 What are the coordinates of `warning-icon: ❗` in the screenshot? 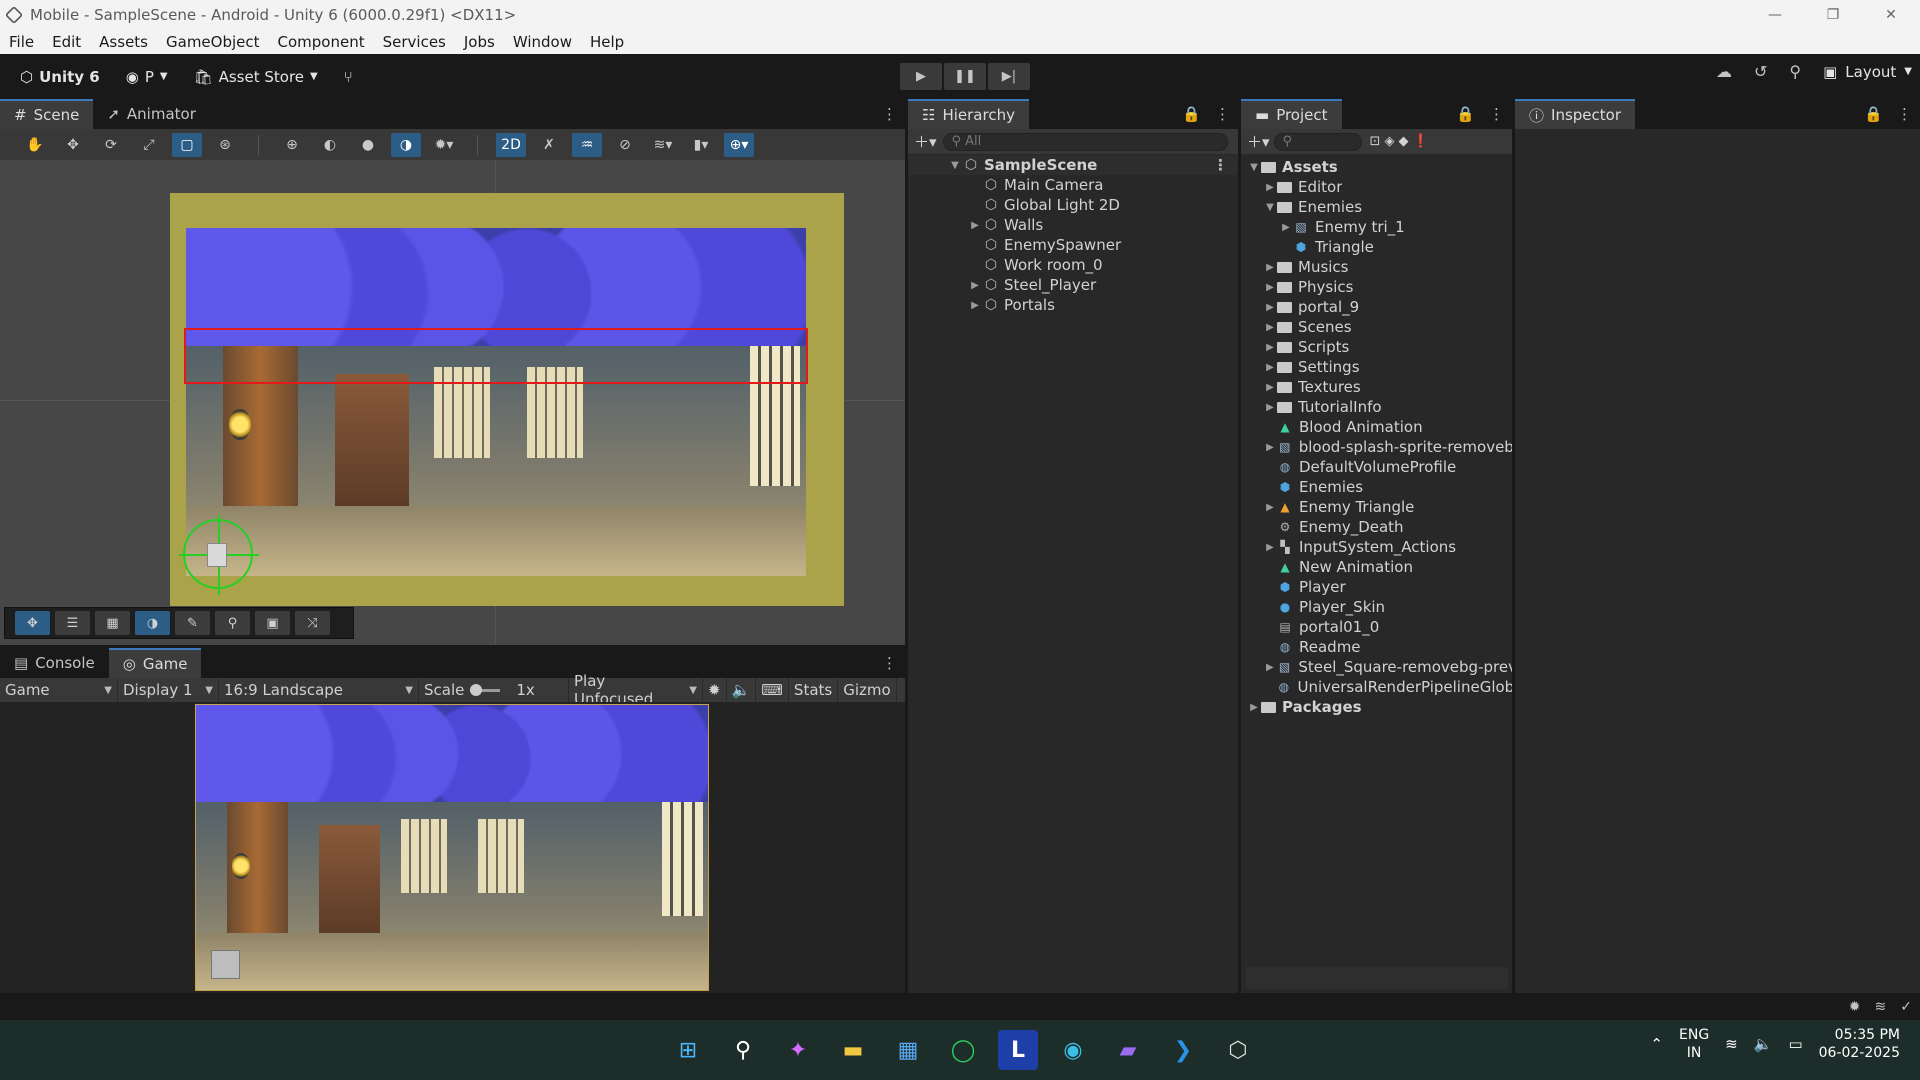 It's located at (1420, 141).